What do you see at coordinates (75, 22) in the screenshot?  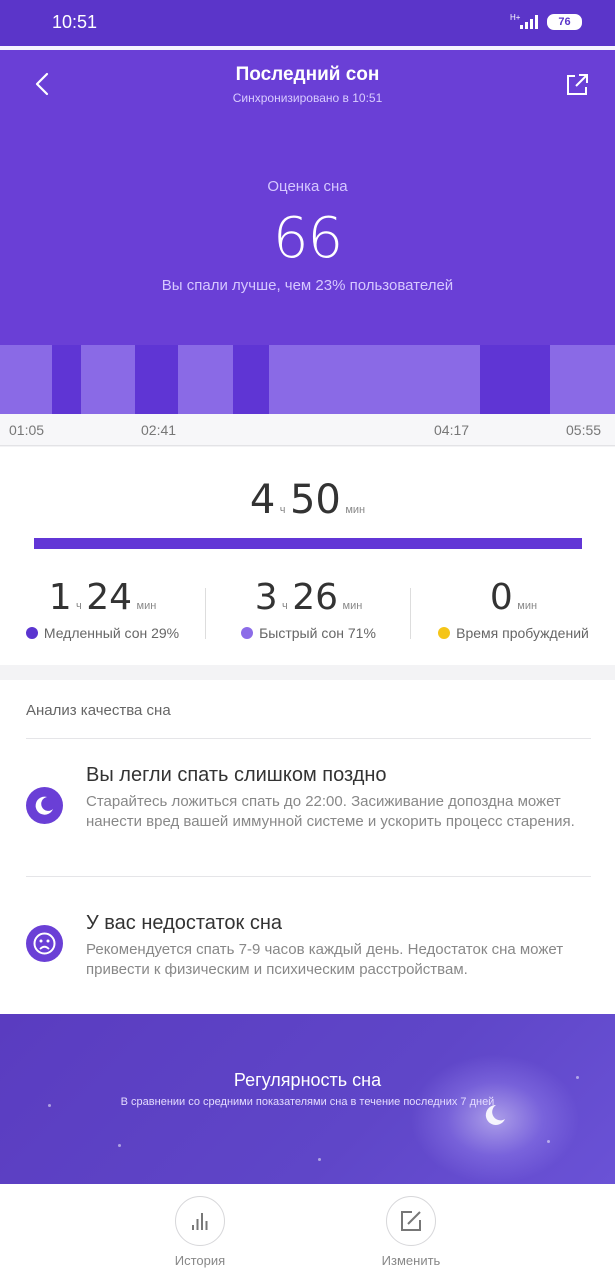 I see `status-time: 10:51` at bounding box center [75, 22].